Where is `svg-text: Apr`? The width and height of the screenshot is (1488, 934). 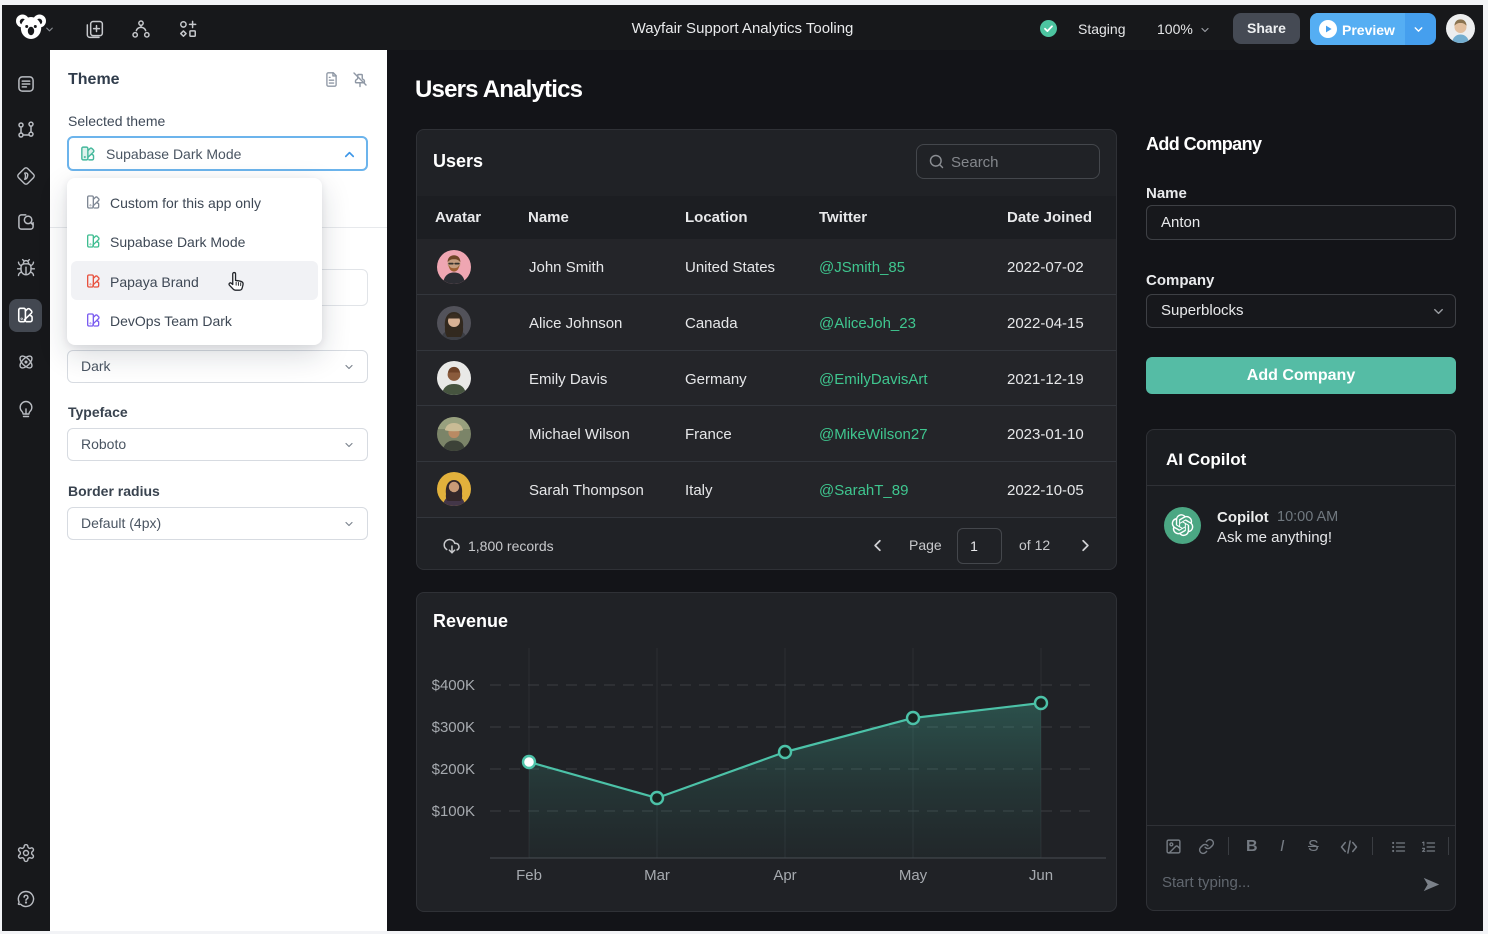
svg-text: Apr is located at coordinates (784, 875).